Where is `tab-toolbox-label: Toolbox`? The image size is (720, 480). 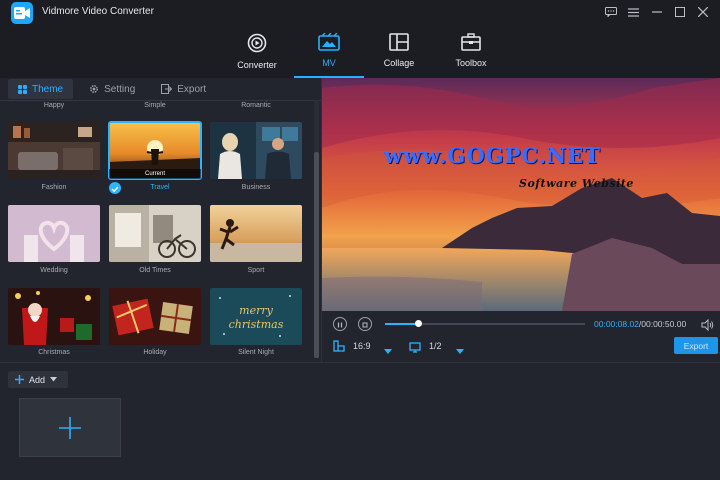
tab-toolbox-label: Toolbox is located at coordinates (471, 63).